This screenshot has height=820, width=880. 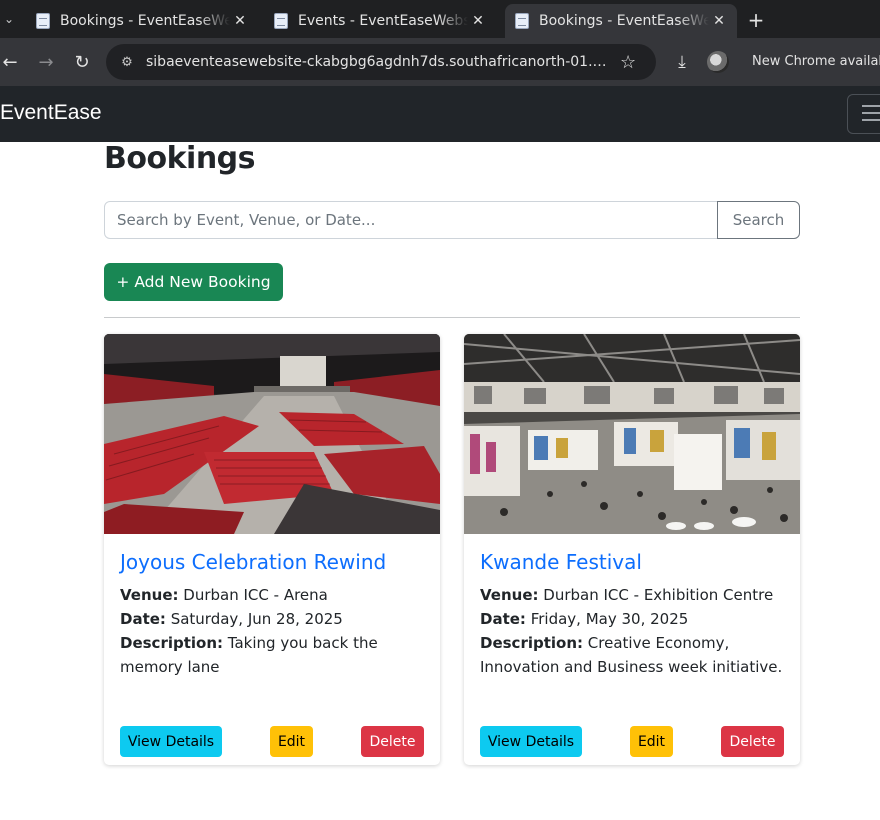 What do you see at coordinates (682, 62) in the screenshot?
I see `download-icon: ⤓` at bounding box center [682, 62].